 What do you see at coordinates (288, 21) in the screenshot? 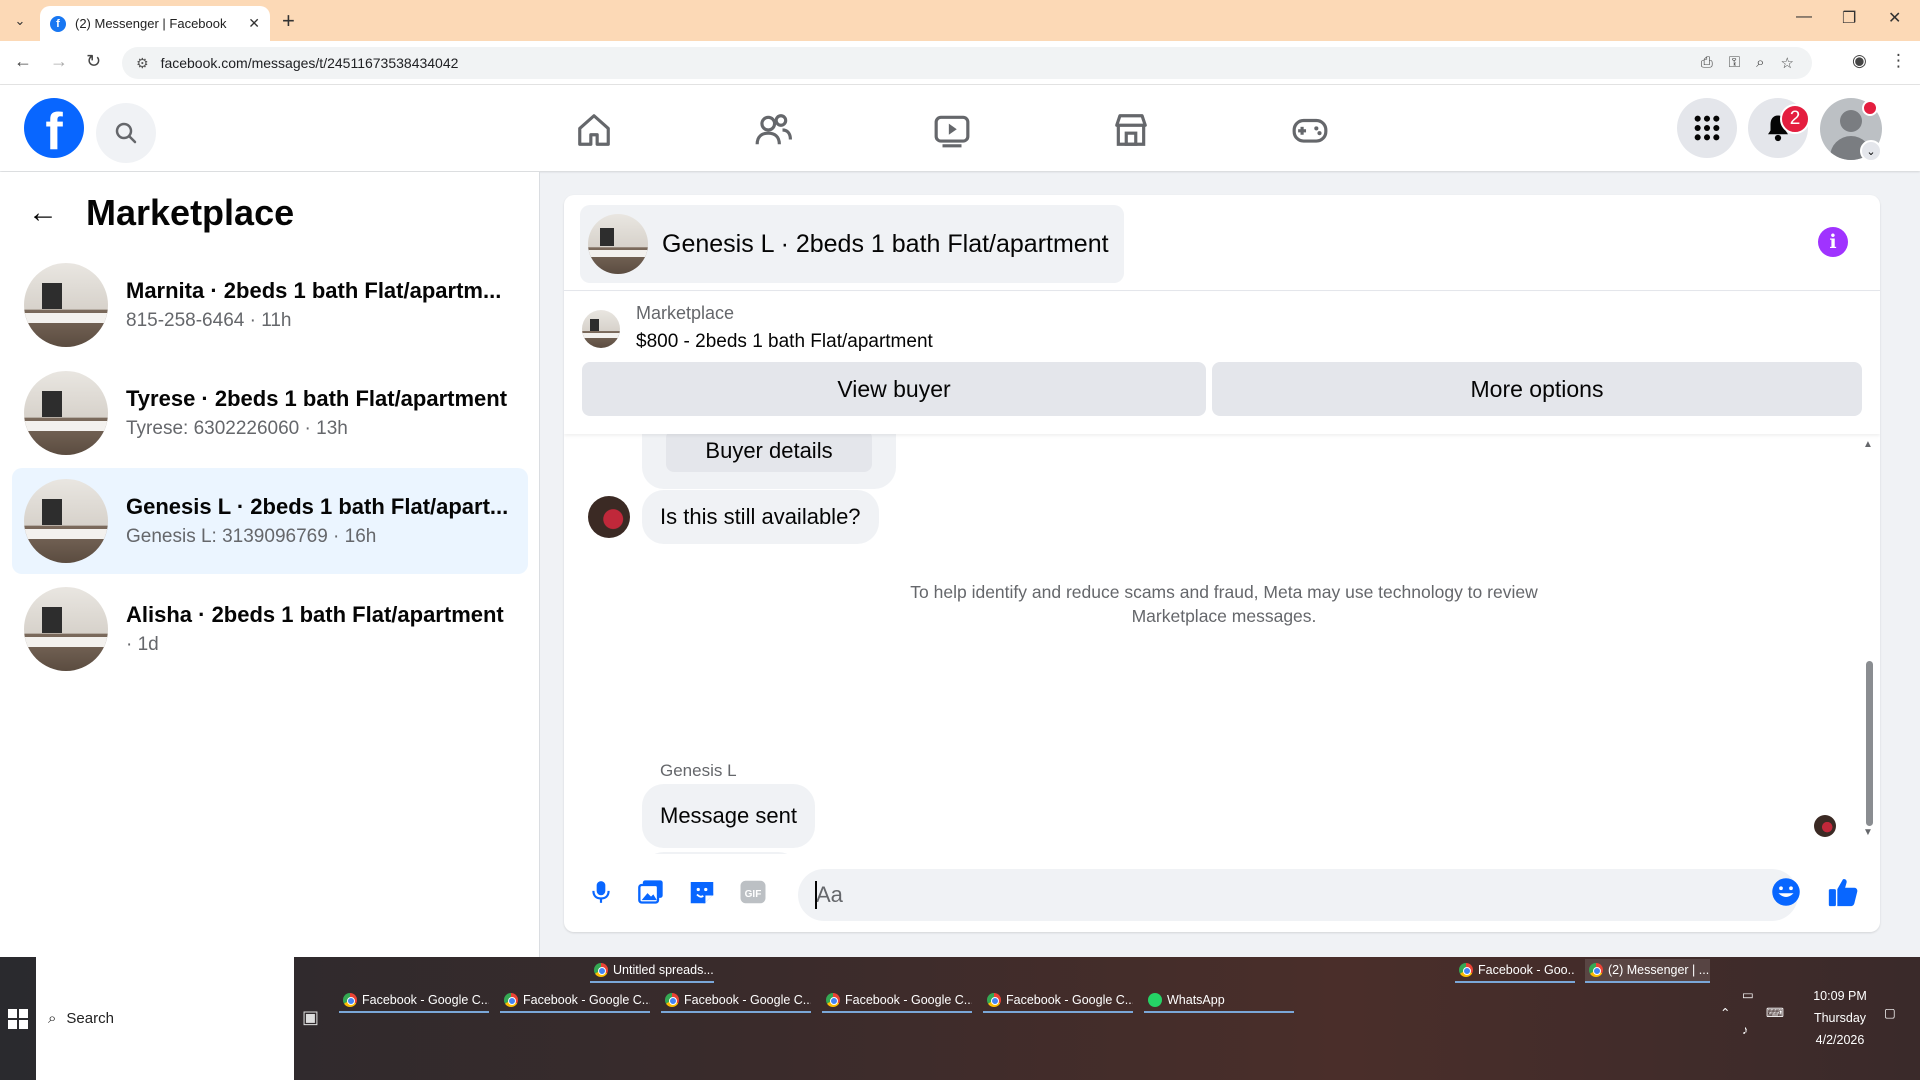
I see `new-tab-icon: +` at bounding box center [288, 21].